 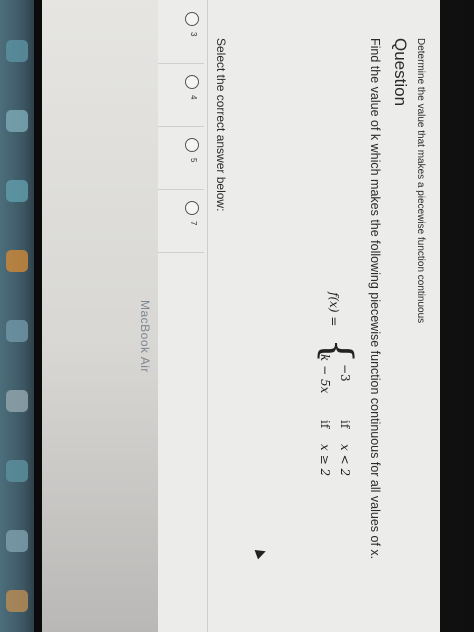 I want to click on case1-condition: x < 2, so click(x=345, y=460).